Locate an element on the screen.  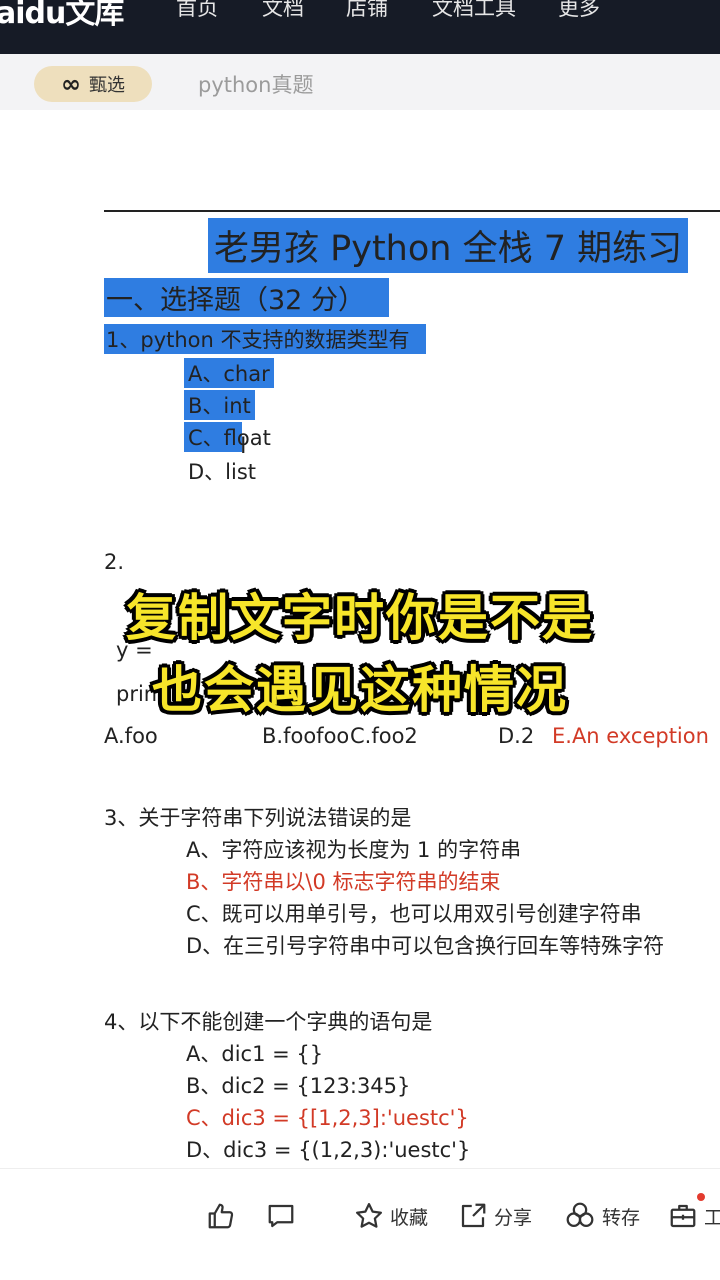
comment-icon is located at coordinates (281, 1216).